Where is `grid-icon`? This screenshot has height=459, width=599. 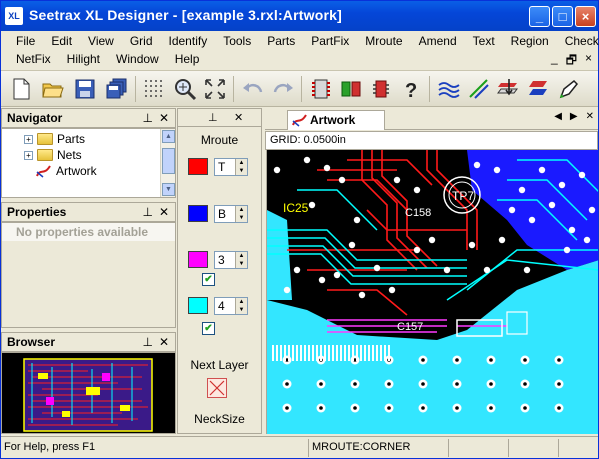
grid-icon is located at coordinates (154, 89).